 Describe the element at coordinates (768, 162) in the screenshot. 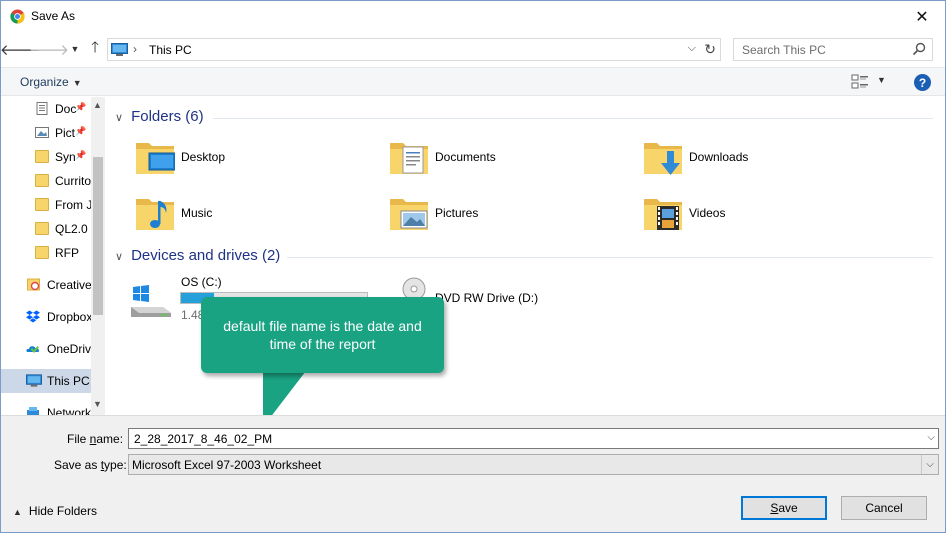

I see `folder-tile-downloads: Downloads` at that location.